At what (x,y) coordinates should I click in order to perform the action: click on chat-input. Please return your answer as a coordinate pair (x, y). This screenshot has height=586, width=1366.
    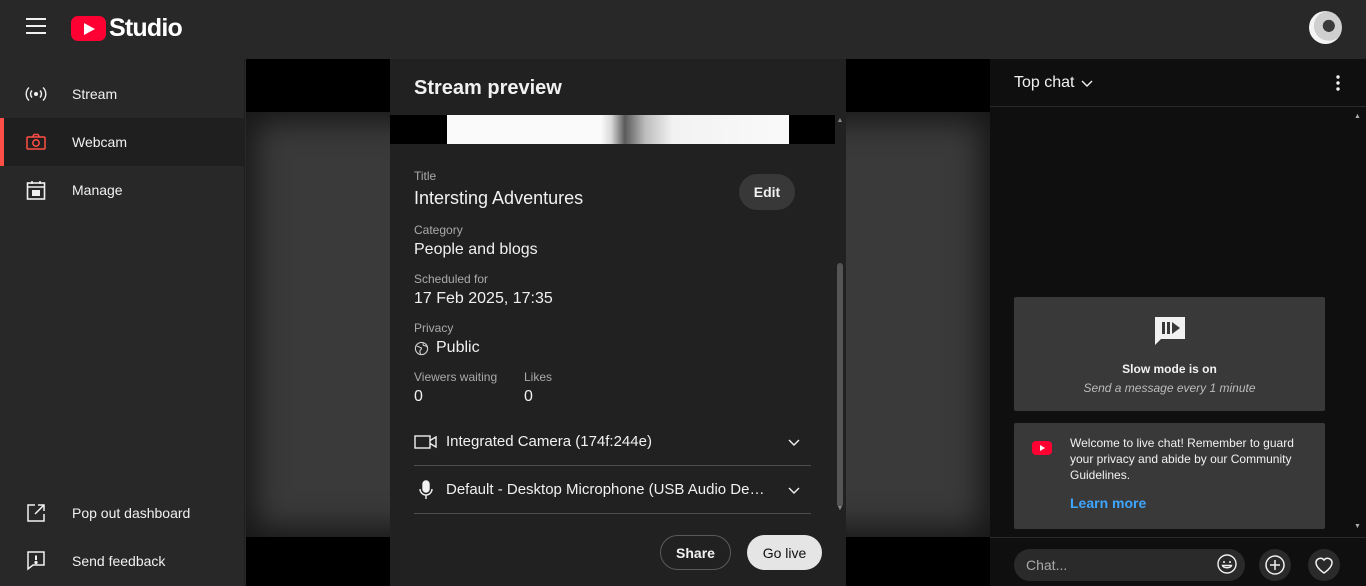
    Looking at the image, I should click on (1129, 565).